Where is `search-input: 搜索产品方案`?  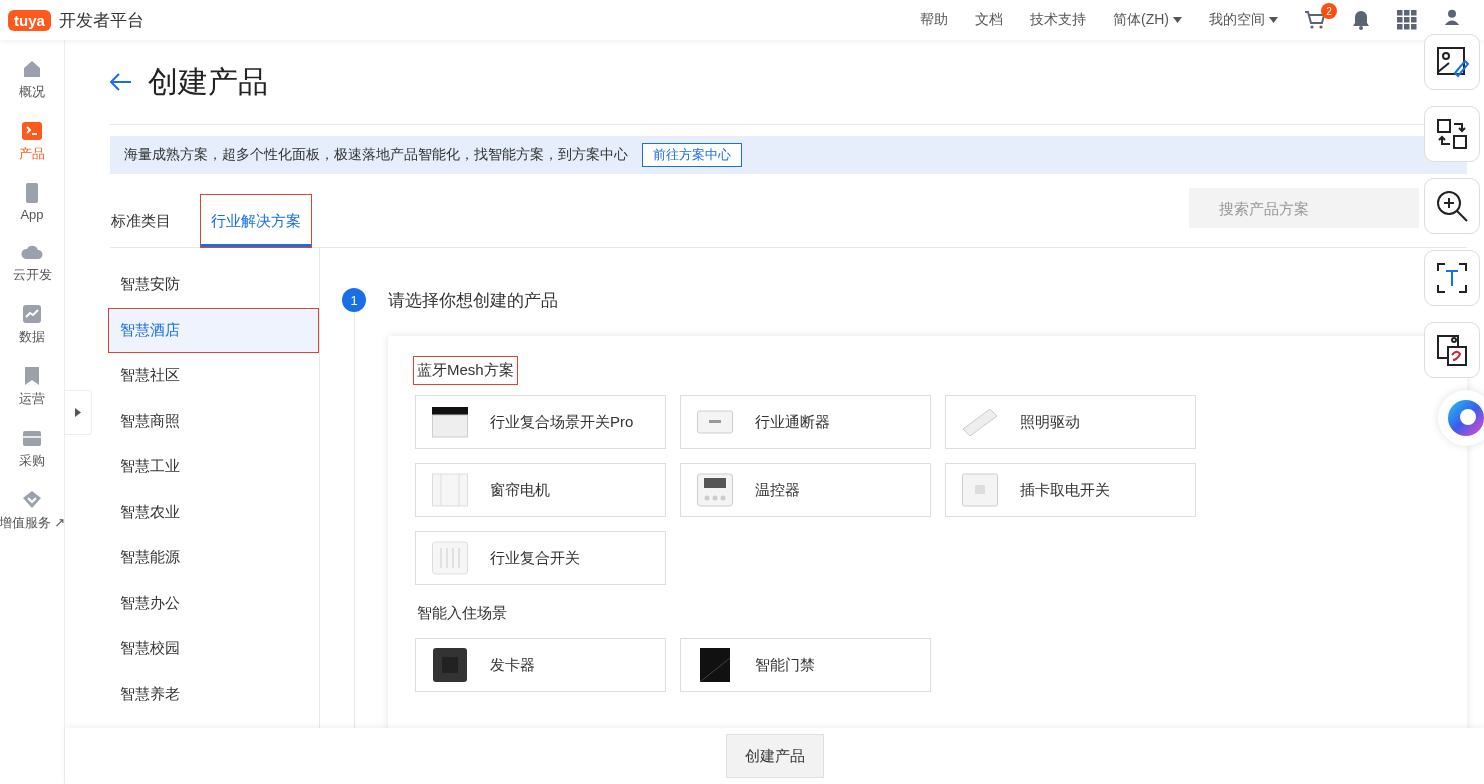 search-input: 搜索产品方案 is located at coordinates (1318, 208).